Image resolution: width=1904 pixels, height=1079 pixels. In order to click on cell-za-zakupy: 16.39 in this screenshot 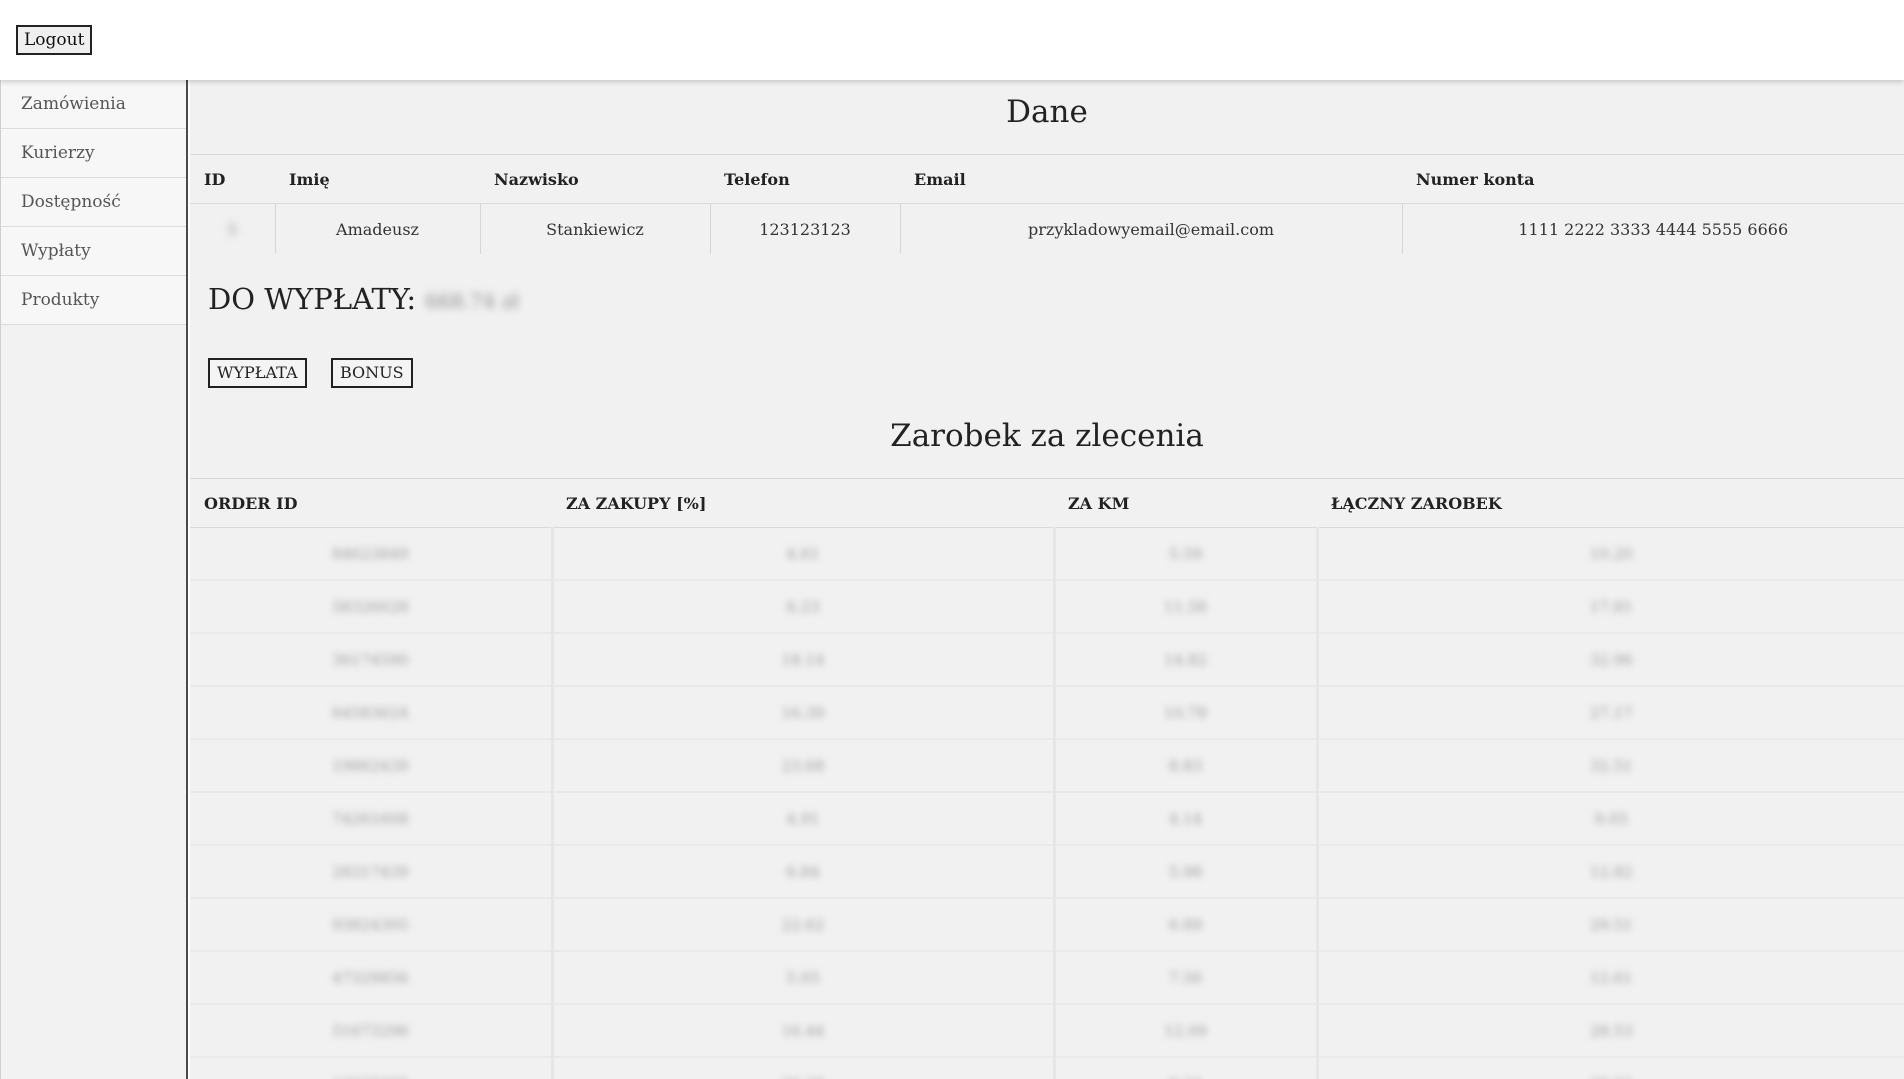, I will do `click(804, 713)`.